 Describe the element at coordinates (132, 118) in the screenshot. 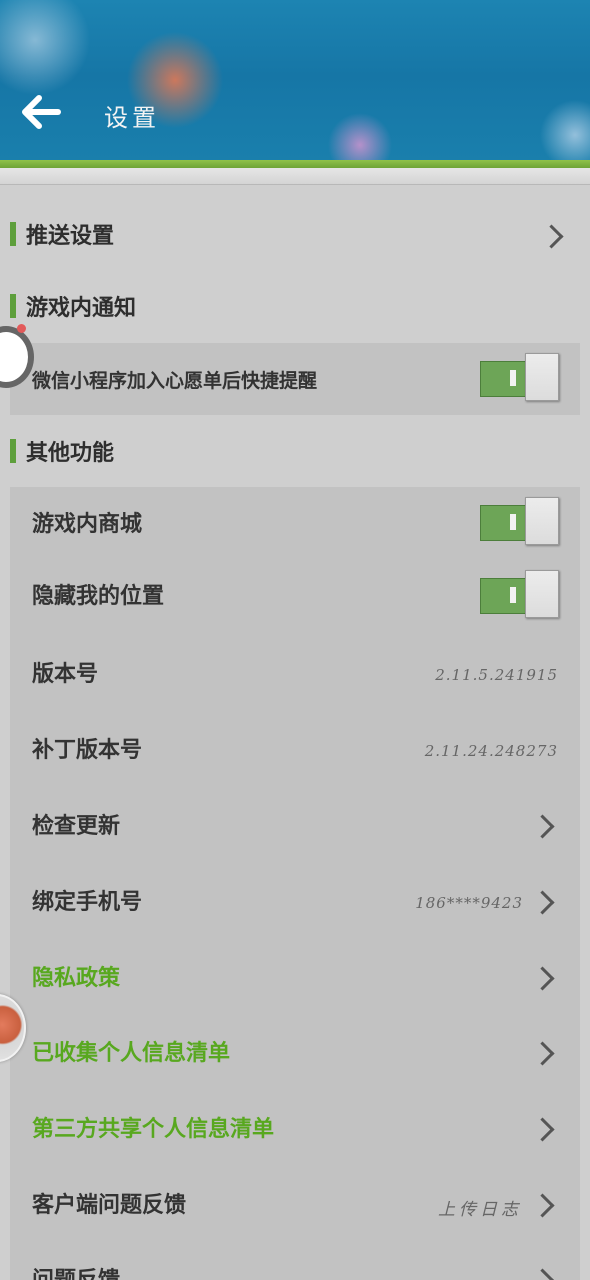

I see `page-title: 设置` at that location.